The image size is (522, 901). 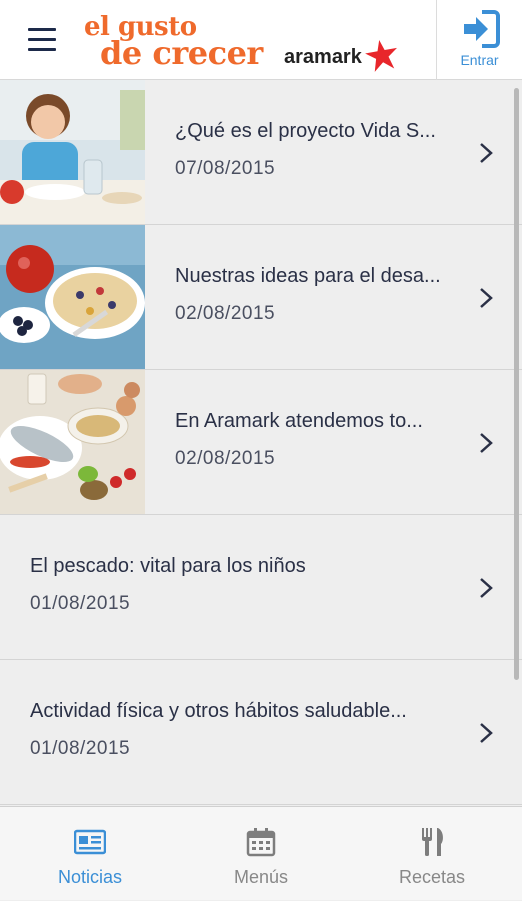 What do you see at coordinates (516, 384) in the screenshot?
I see `scrollbar` at bounding box center [516, 384].